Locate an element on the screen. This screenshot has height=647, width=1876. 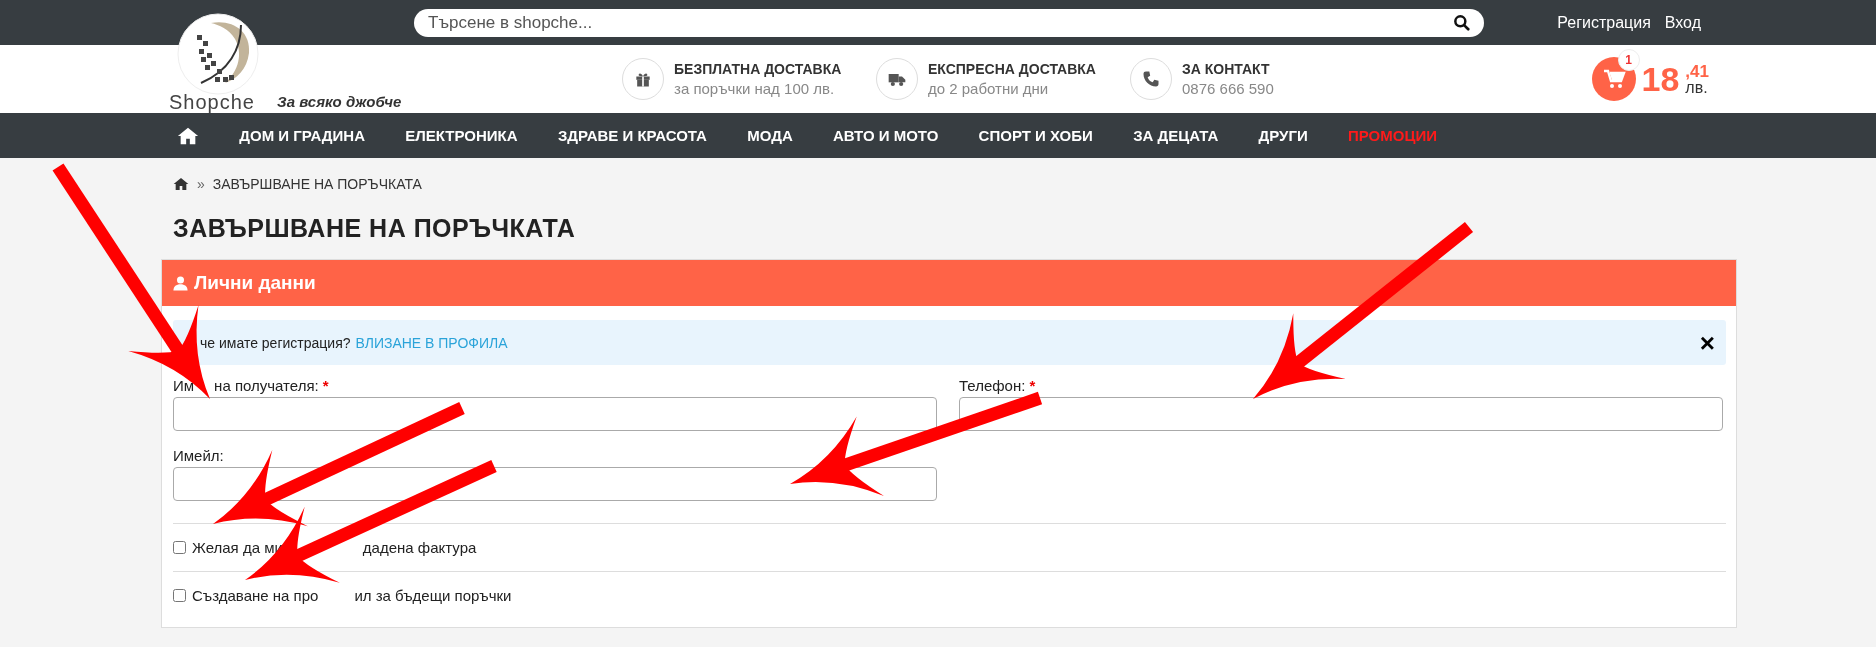
feature-title: БЕЗПЛАТНА ДОСТАВКА is located at coordinates (758, 69).